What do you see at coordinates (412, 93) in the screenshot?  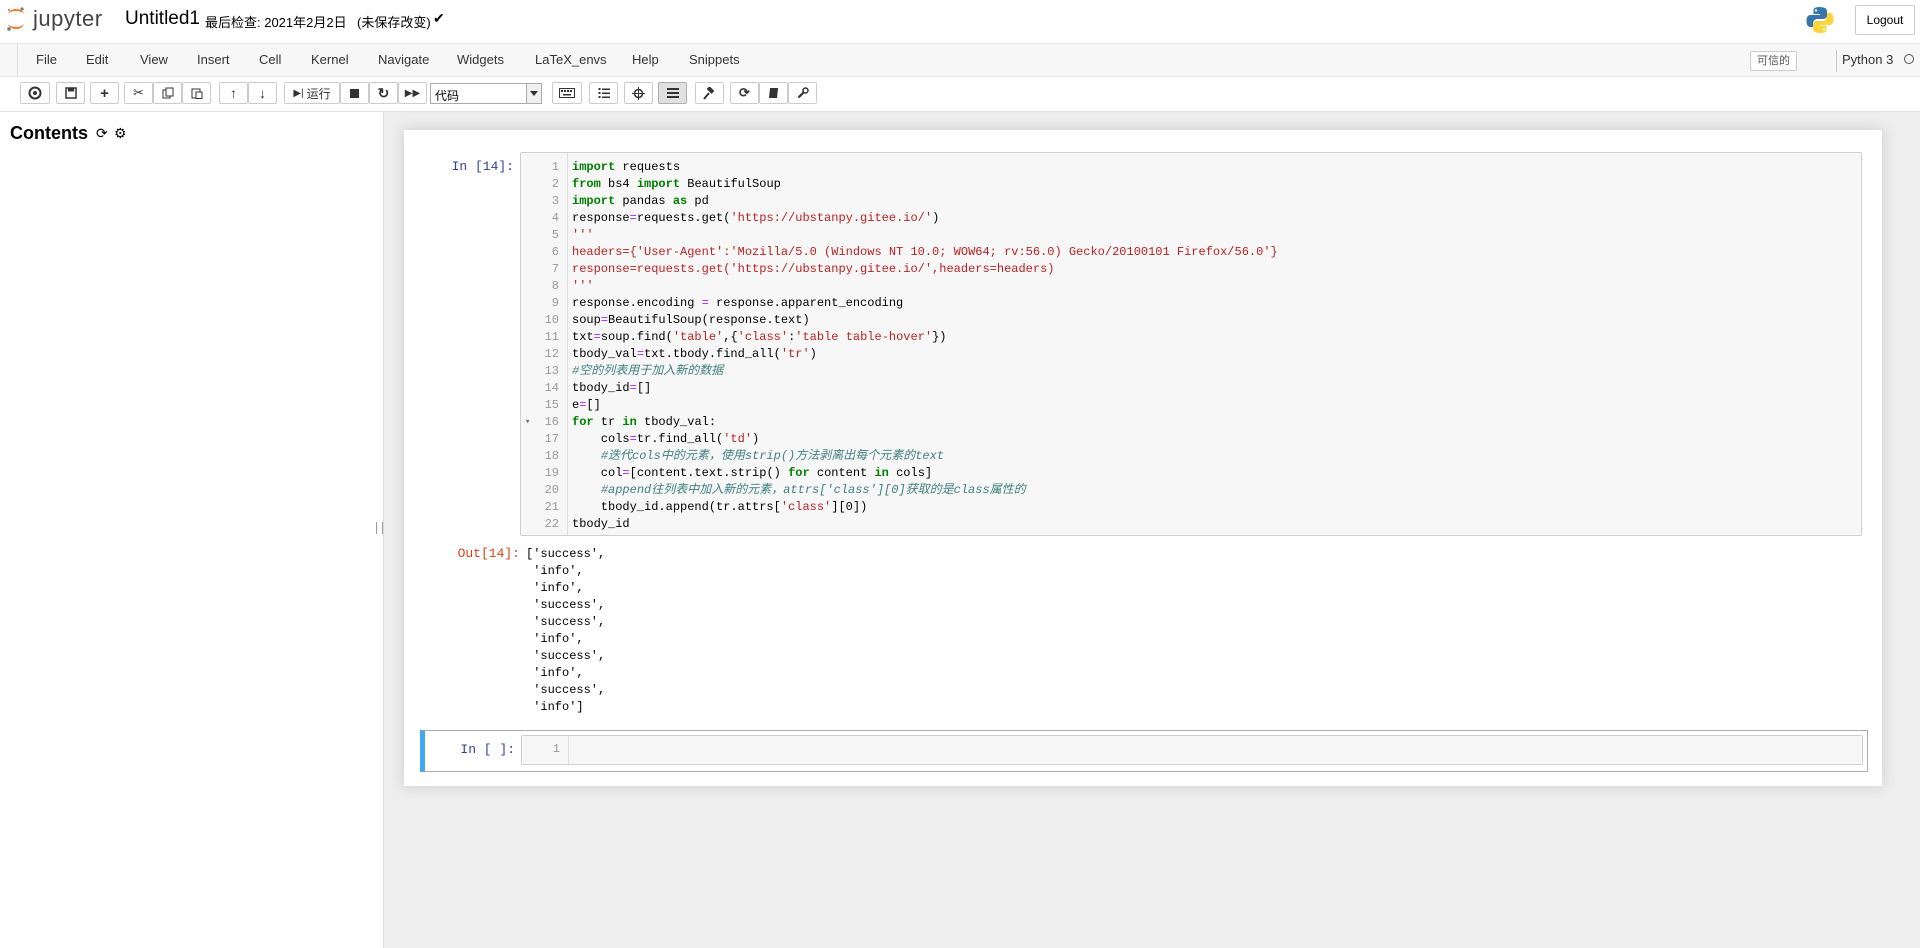 I see `restart-run-all-button: ▶▶` at bounding box center [412, 93].